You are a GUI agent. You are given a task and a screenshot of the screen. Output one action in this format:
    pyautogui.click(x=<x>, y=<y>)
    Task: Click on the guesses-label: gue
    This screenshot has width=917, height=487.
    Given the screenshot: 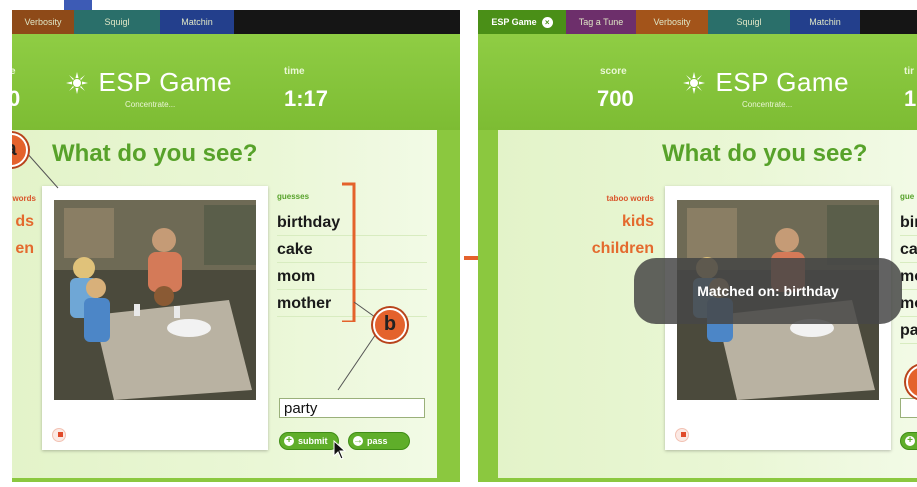 What is the action you would take?
    pyautogui.click(x=907, y=196)
    